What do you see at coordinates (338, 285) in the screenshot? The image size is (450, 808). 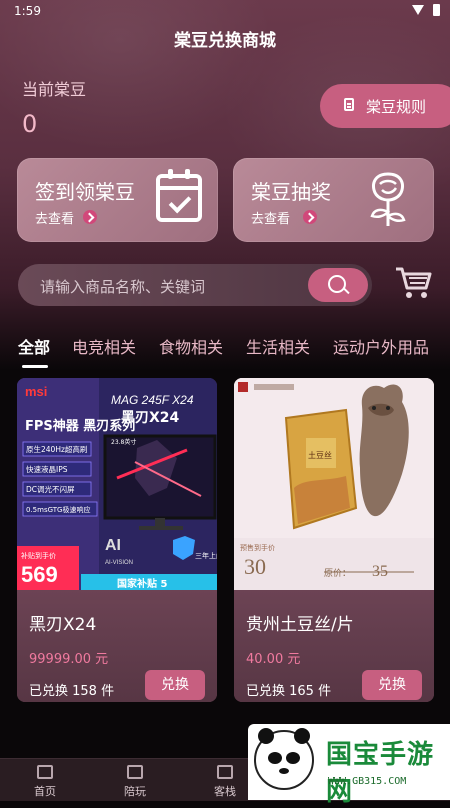 I see `search-button` at bounding box center [338, 285].